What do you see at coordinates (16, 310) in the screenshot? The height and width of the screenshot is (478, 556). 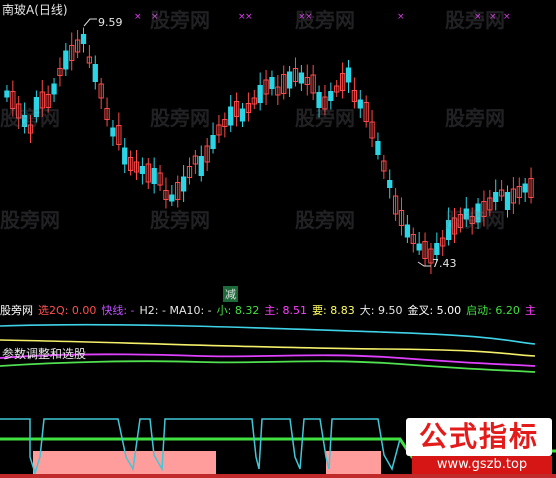 I see `indicator-value: 股旁网` at bounding box center [16, 310].